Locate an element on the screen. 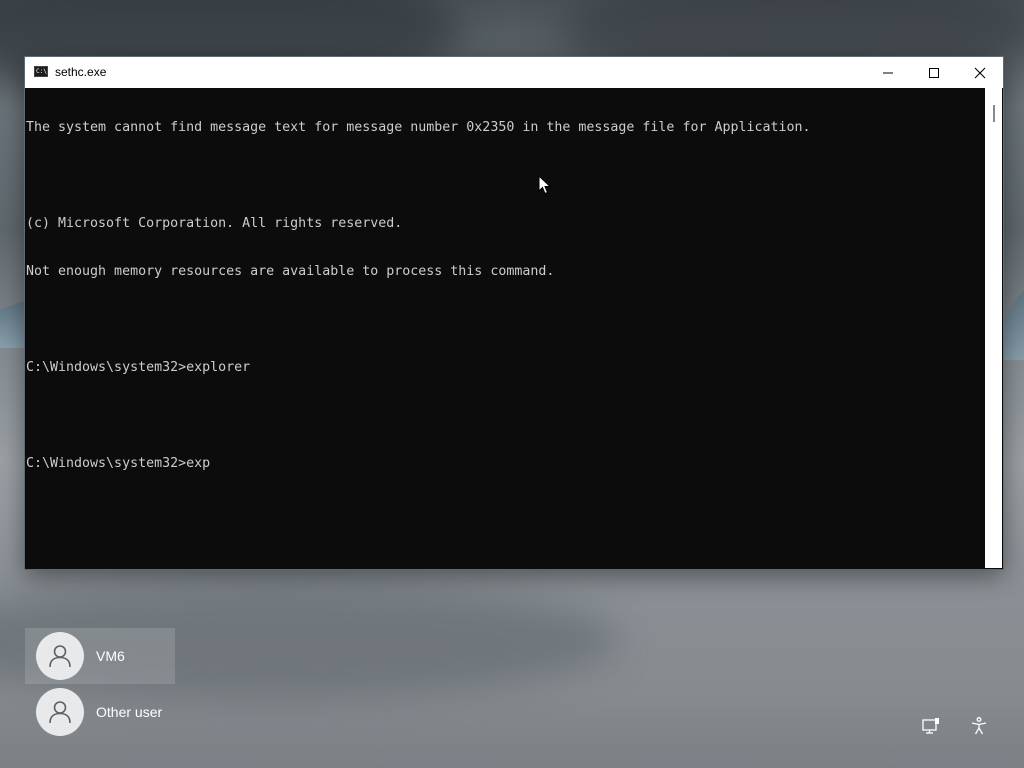 This screenshot has height=768, width=1024. vertical-scrollbar is located at coordinates (993, 328).